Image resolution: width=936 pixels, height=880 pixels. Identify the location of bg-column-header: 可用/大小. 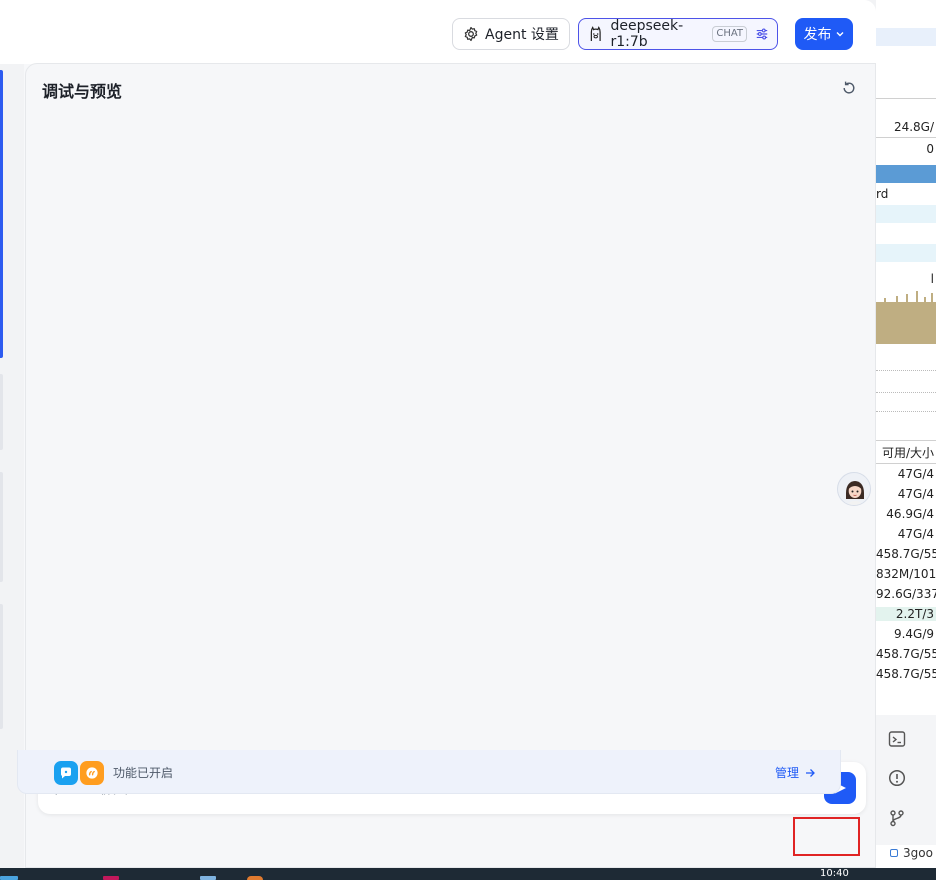
(907, 453).